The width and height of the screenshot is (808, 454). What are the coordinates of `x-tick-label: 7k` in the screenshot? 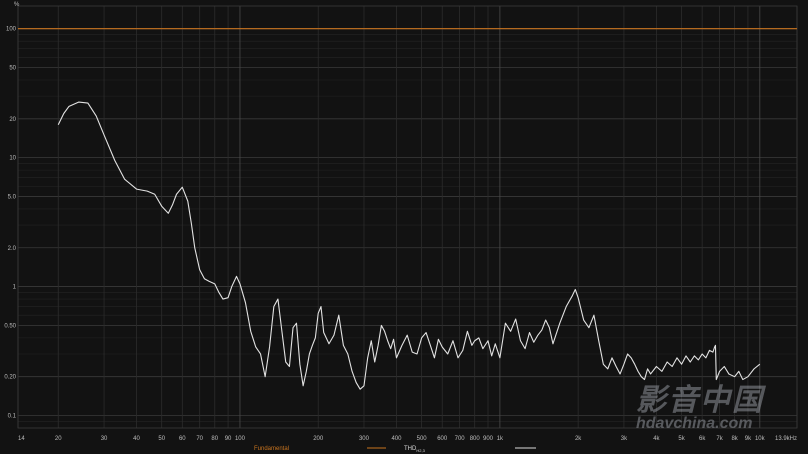 It's located at (719, 439).